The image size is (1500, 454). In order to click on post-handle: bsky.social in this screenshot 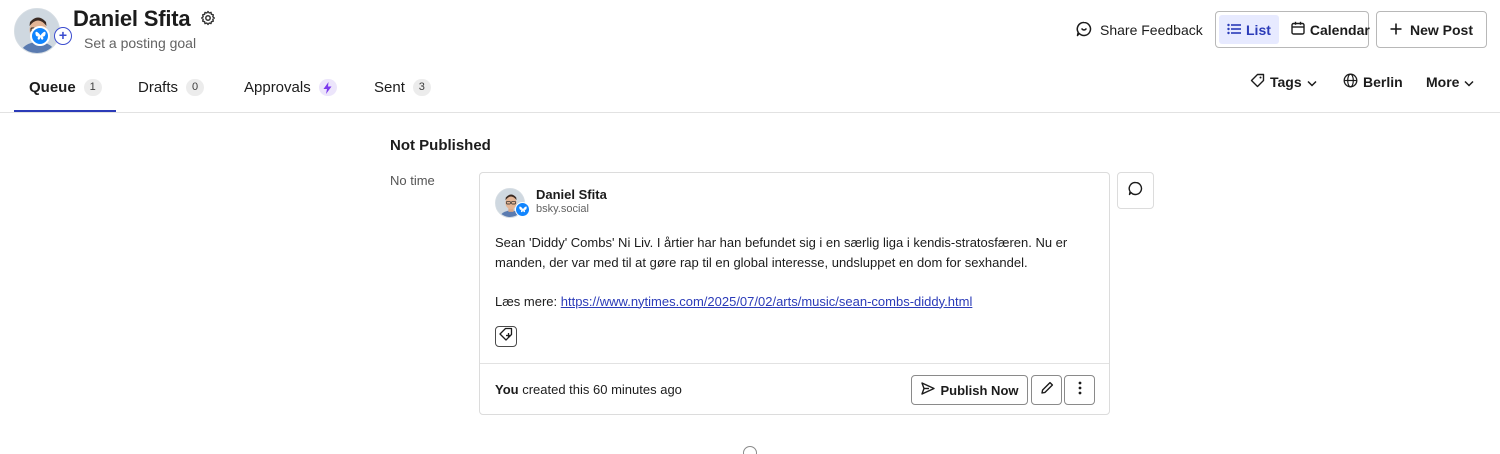, I will do `click(562, 209)`.